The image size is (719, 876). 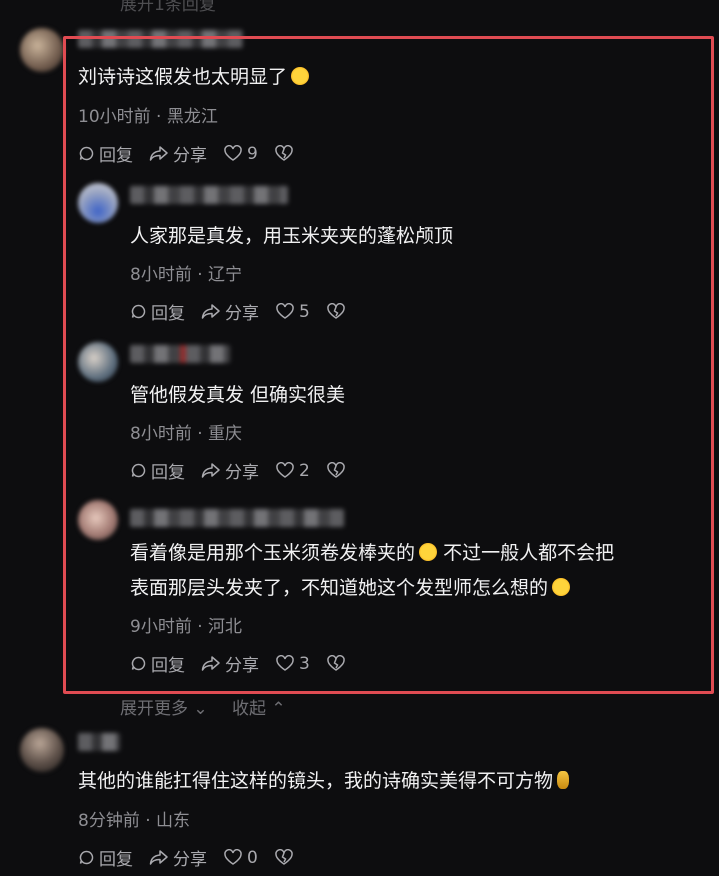 I want to click on reply-text: 管他假发真发 但确实很美, so click(x=238, y=395).